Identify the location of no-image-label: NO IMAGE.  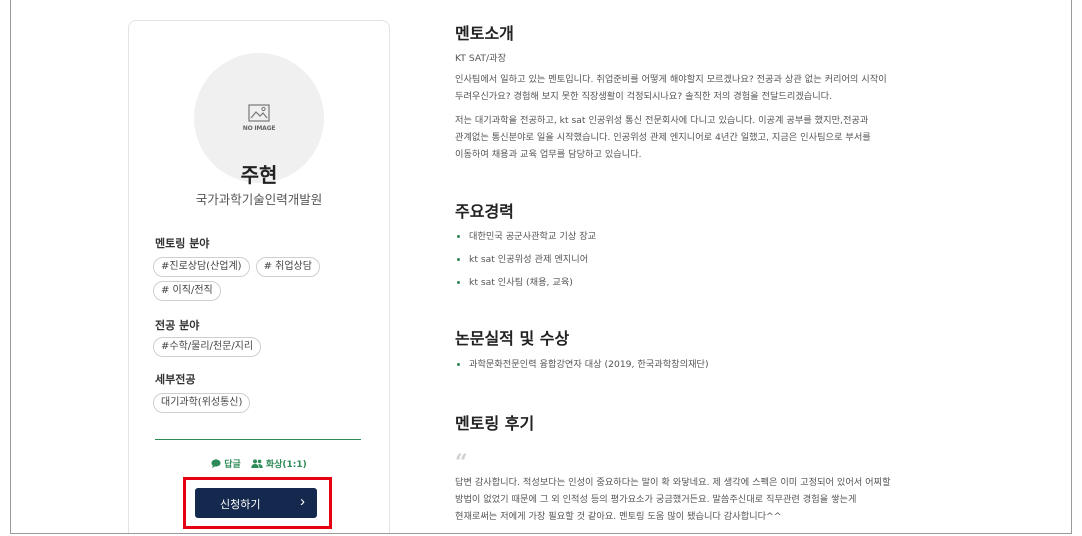
(259, 128).